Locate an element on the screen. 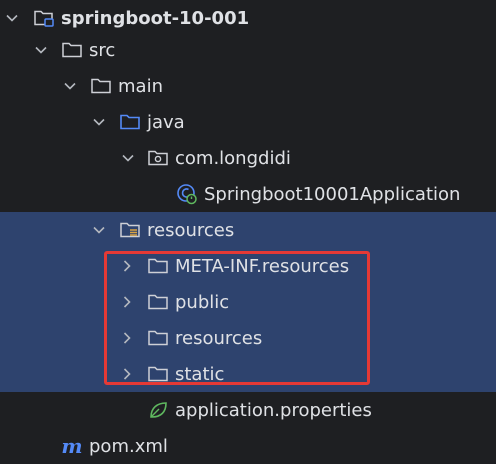  tree-row-resources-sub: resources is located at coordinates (248, 338).